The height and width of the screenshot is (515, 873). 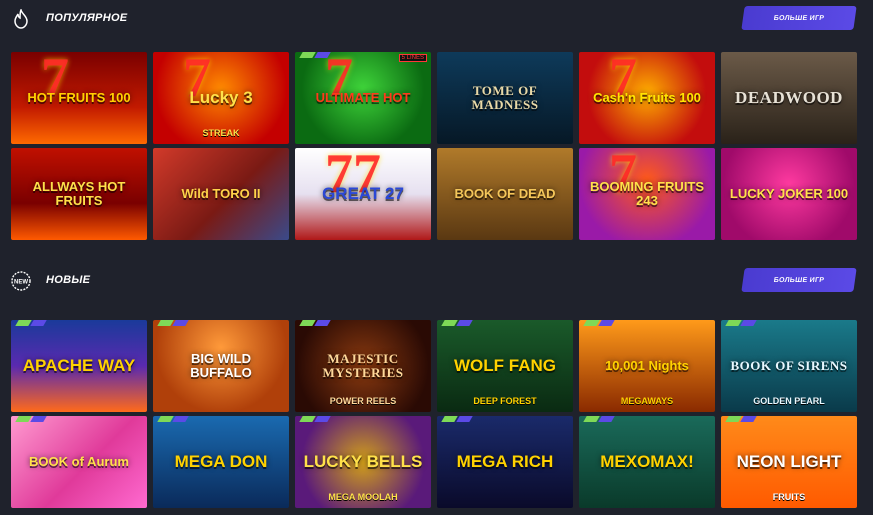 What do you see at coordinates (436, 282) in the screenshot?
I see `section-header: NEW НОВЫЕ БОЛЬШЕ ИГР` at bounding box center [436, 282].